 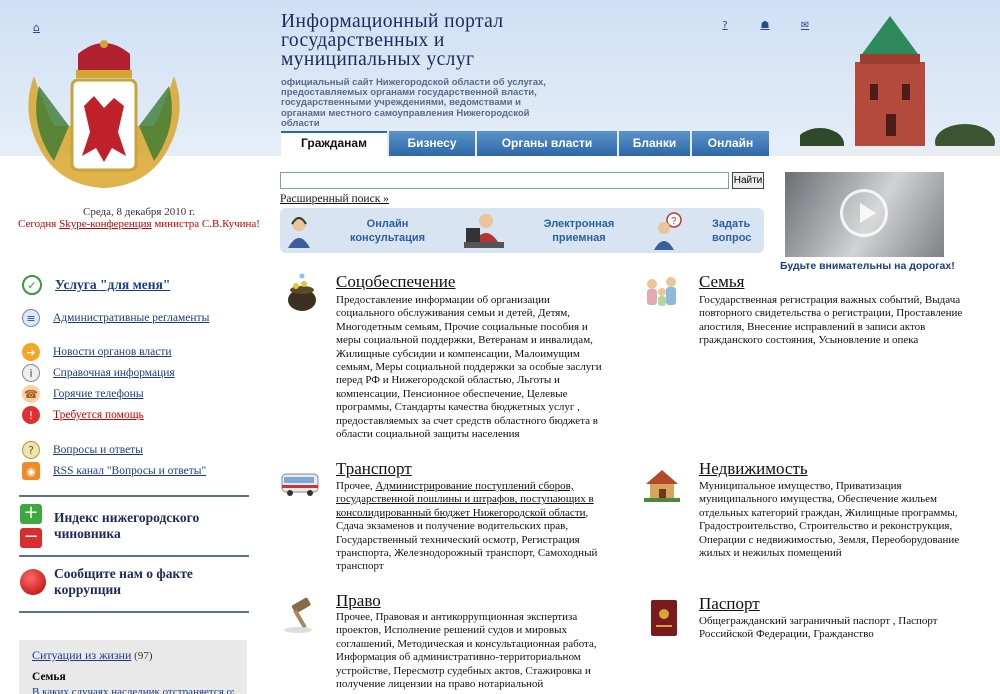 What do you see at coordinates (33, 582) in the screenshot?
I see `red-button-icon` at bounding box center [33, 582].